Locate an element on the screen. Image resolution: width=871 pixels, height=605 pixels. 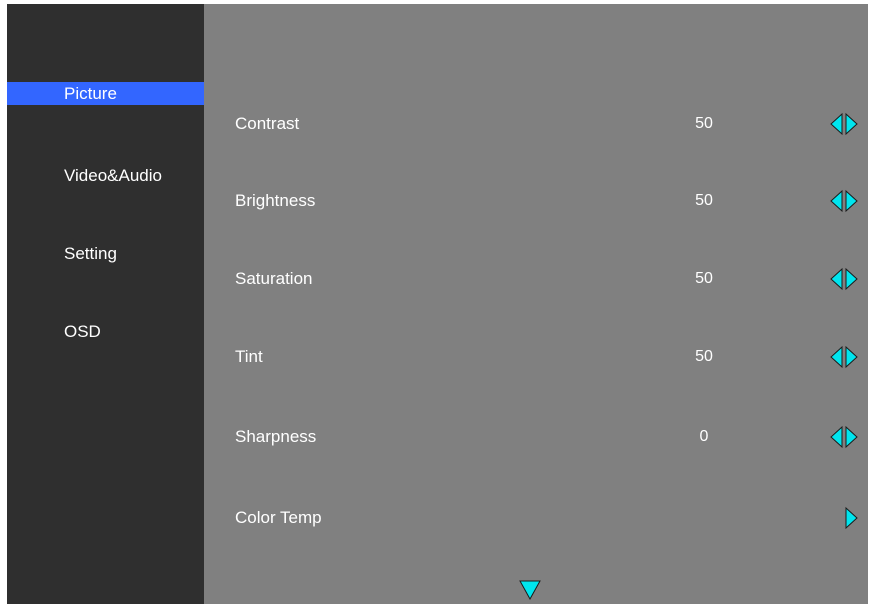
sidebar-item-setting: Setting is located at coordinates (105, 253).